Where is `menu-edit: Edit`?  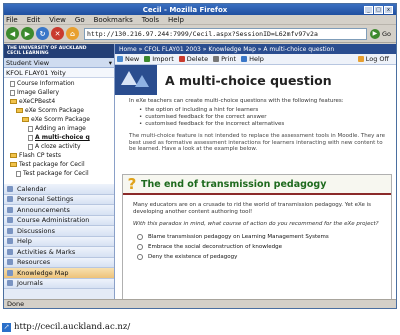
menu-edit: Edit is located at coordinates (34, 20).